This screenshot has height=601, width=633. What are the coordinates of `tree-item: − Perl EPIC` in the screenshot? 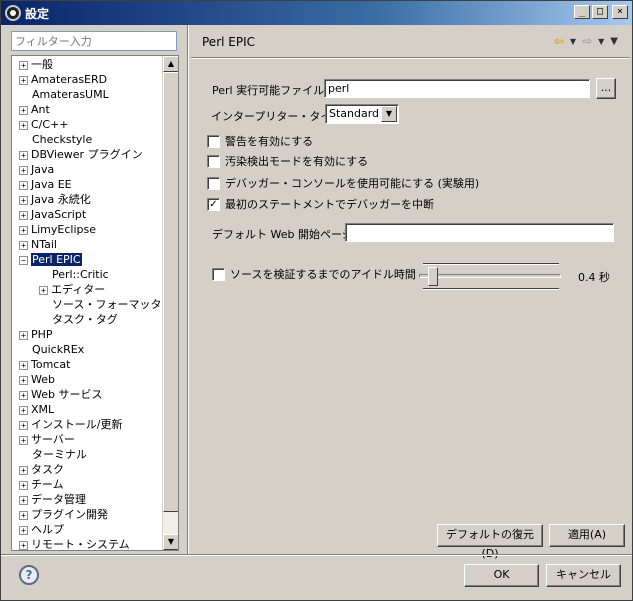 It's located at (50, 259).